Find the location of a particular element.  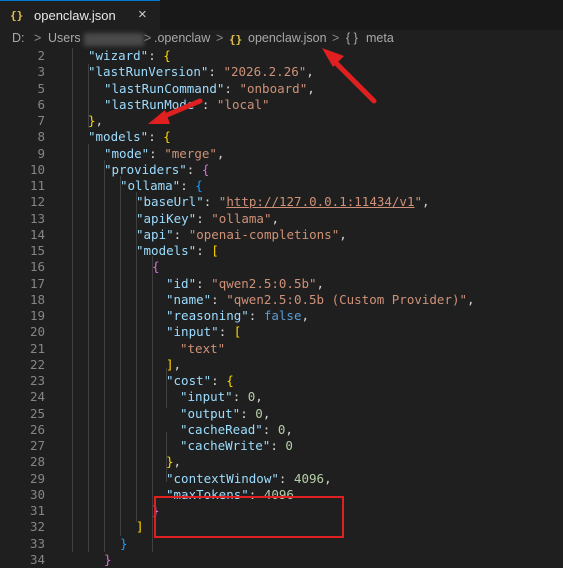

annotation-arrows is located at coordinates (262, 86).